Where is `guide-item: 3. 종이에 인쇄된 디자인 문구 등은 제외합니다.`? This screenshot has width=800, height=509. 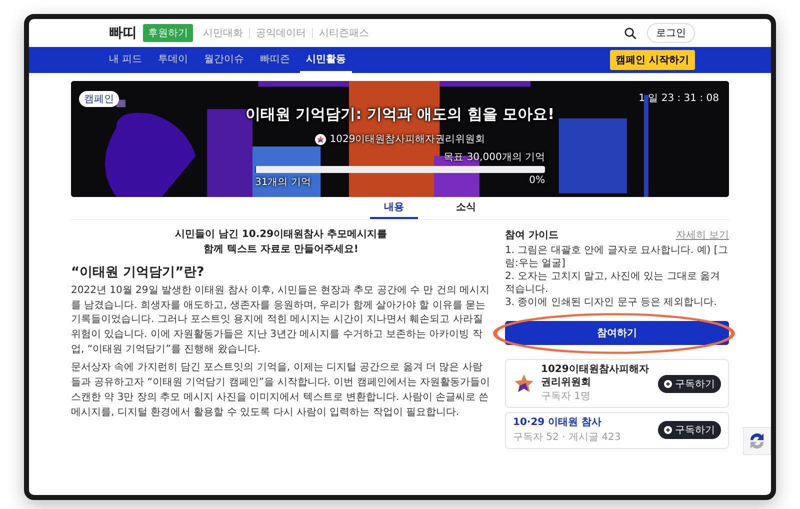
guide-item: 3. 종이에 인쇄된 디자인 문구 등은 제외합니다. is located at coordinates (611, 302).